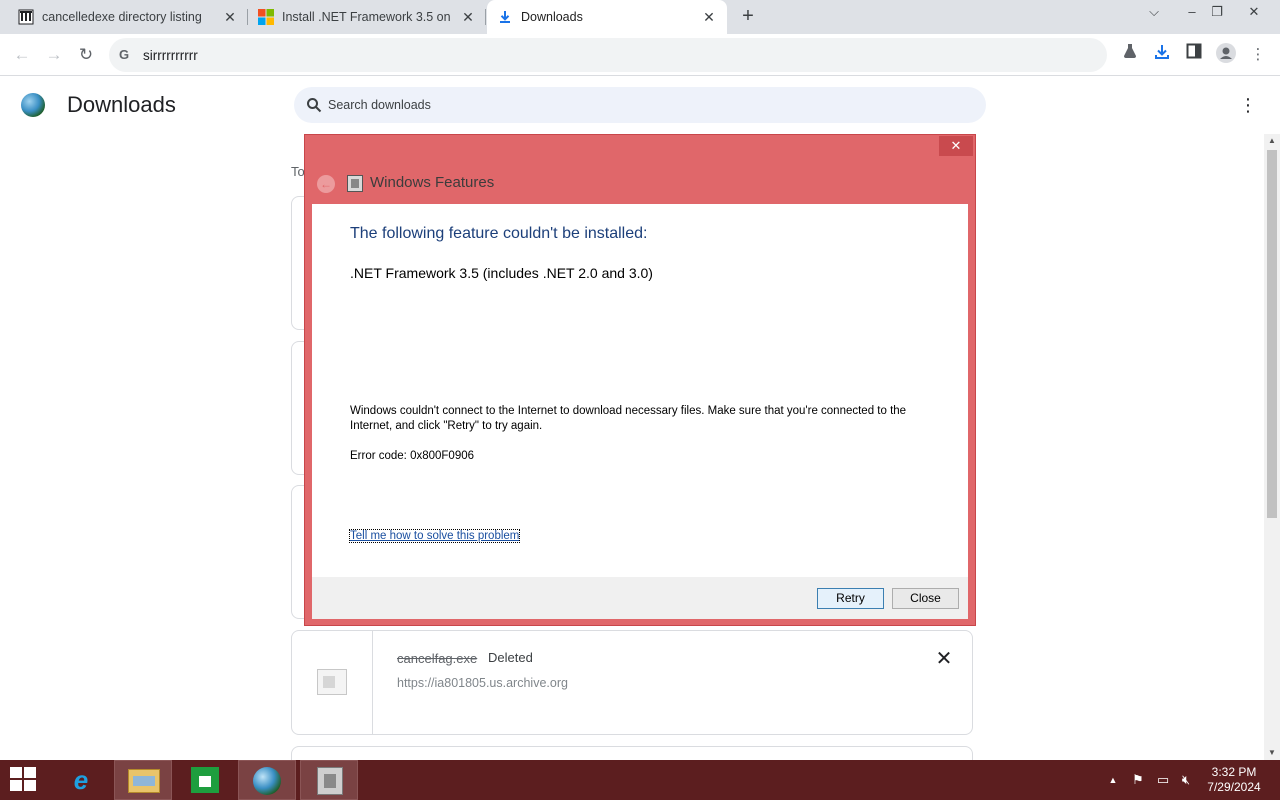 The width and height of the screenshot is (1280, 800). What do you see at coordinates (170, 55) in the screenshot?
I see `address-text: sirrrrrrrrrr` at bounding box center [170, 55].